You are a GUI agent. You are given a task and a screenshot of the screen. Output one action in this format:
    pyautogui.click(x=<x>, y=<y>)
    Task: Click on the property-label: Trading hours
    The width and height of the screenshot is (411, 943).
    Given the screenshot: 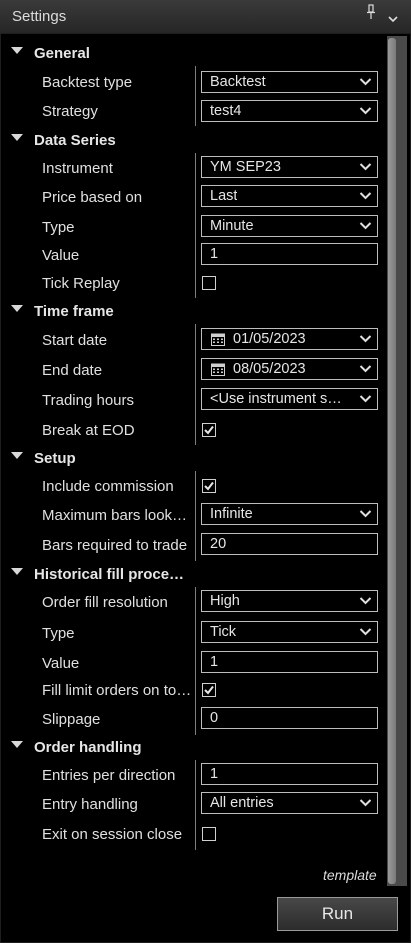 What is the action you would take?
    pyautogui.click(x=88, y=400)
    